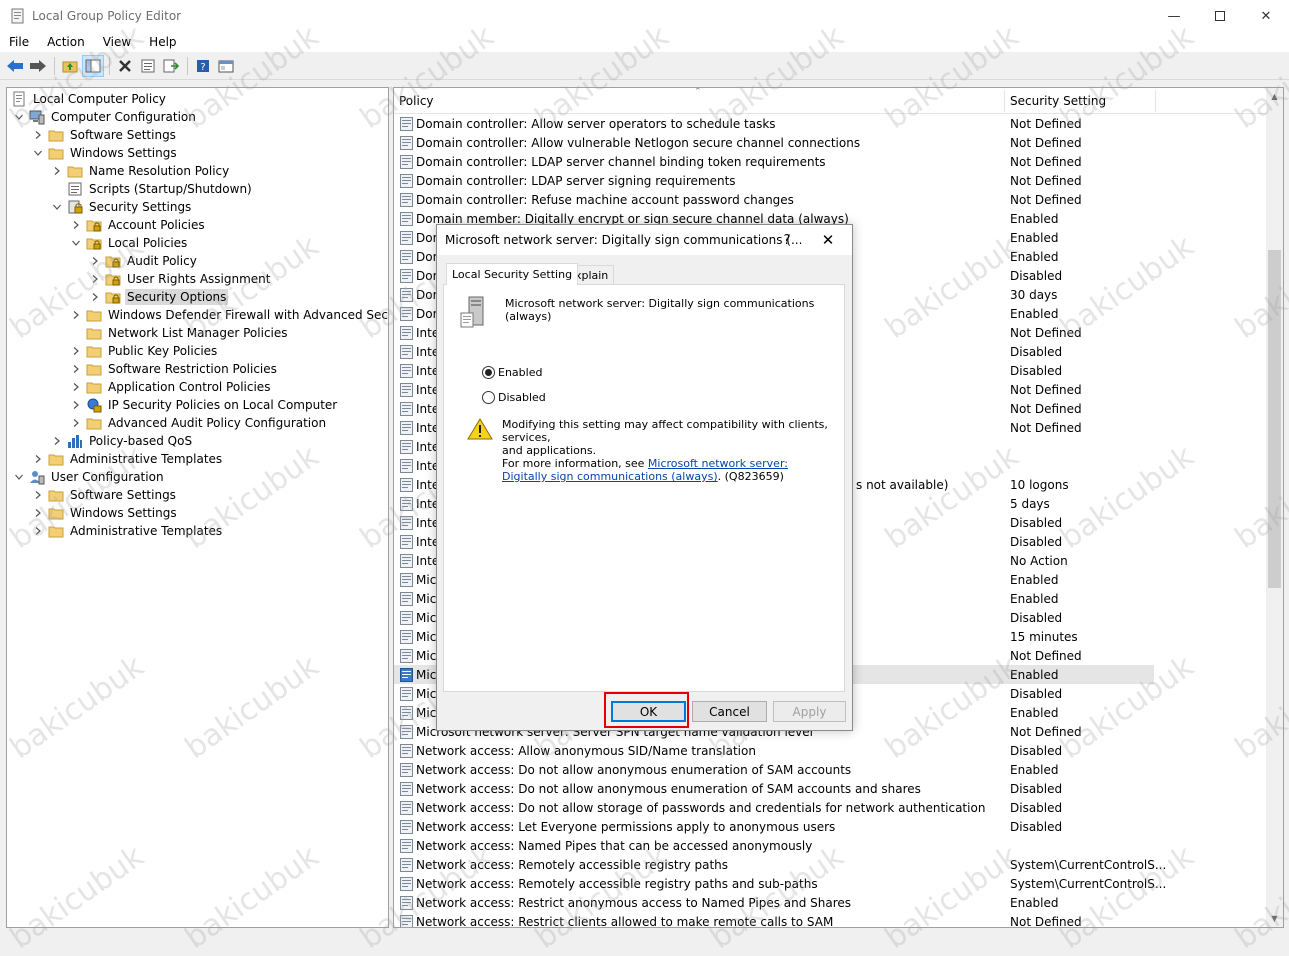 This screenshot has height=956, width=1289. I want to click on scroll-down-button: ▼, so click(1274, 918).